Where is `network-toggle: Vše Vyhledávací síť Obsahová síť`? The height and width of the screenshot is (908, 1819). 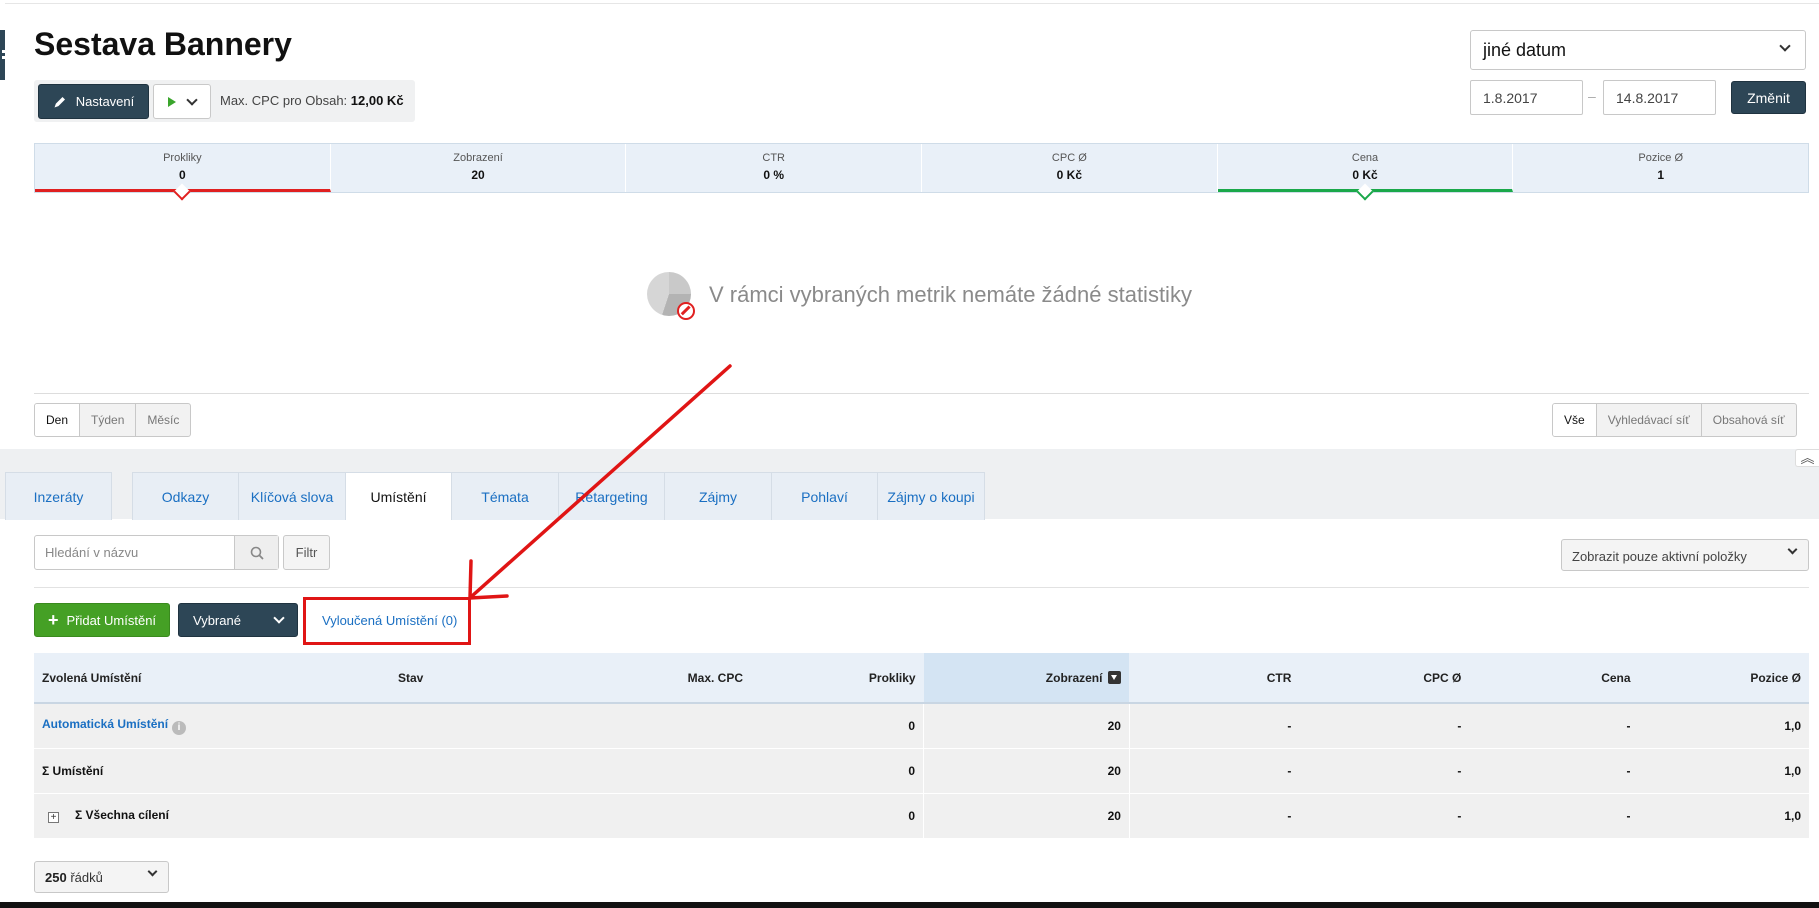 network-toggle: Vše Vyhledávací síť Obsahová síť is located at coordinates (1674, 420).